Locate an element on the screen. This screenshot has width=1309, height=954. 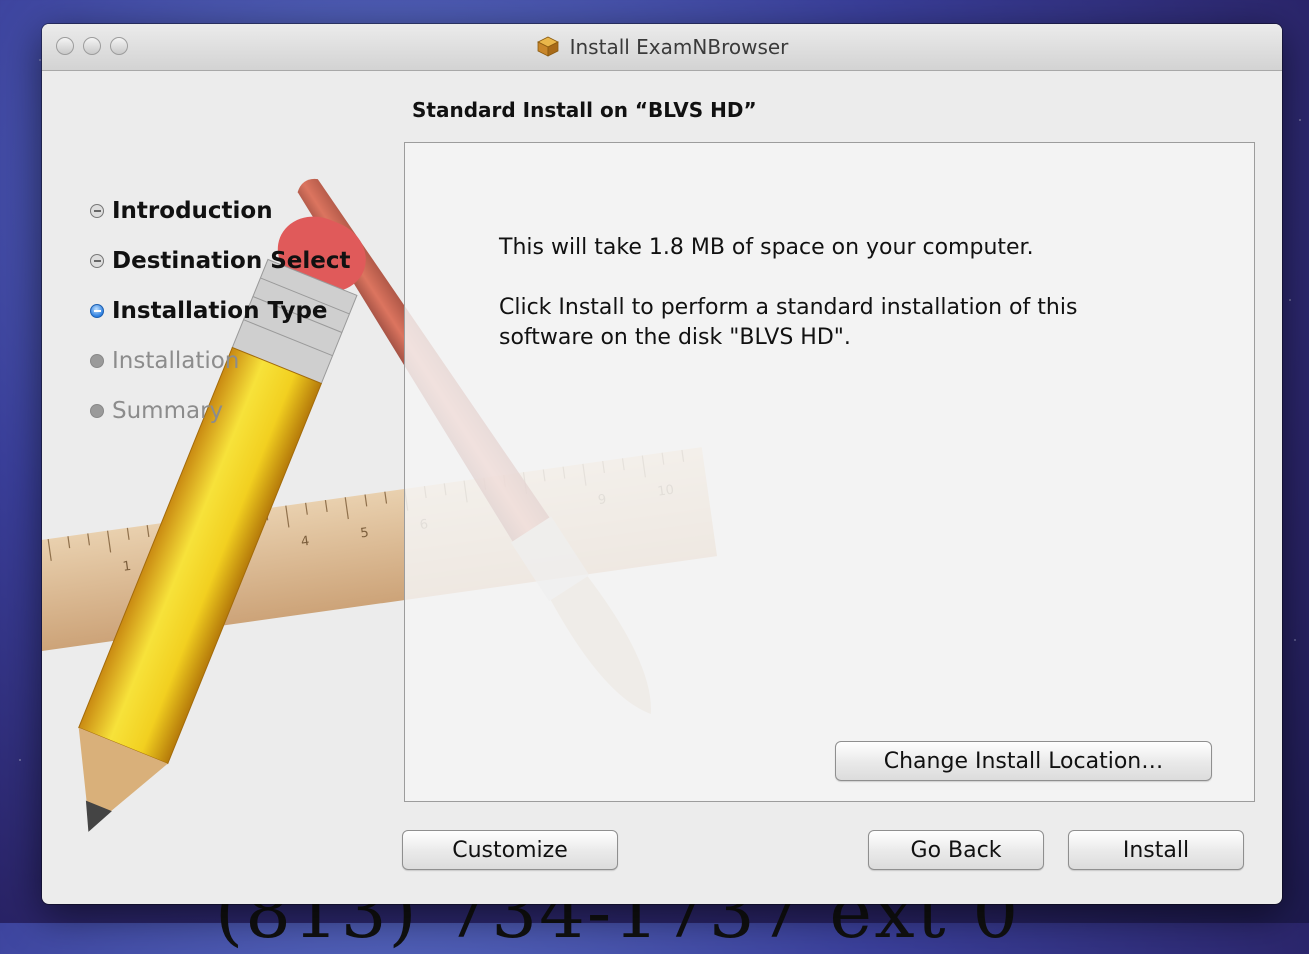
go-back-button: Go Back is located at coordinates (956, 850).